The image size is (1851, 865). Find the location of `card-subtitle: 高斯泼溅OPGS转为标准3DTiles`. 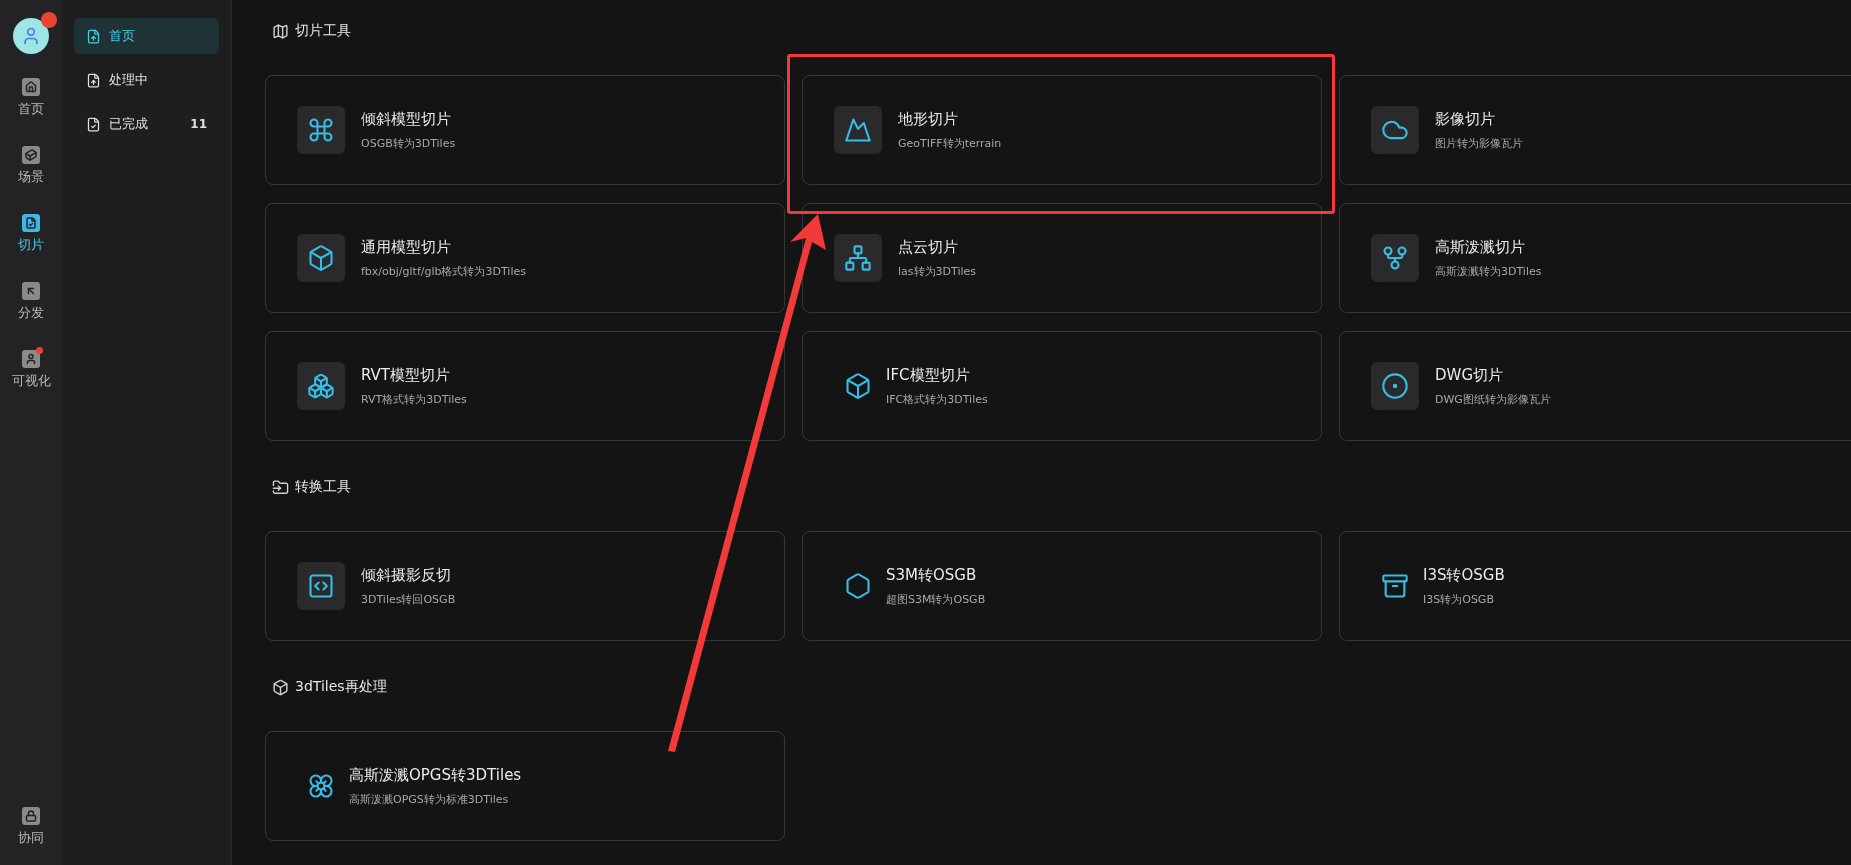

card-subtitle: 高斯泼溅OPGS转为标准3DTiles is located at coordinates (429, 799).